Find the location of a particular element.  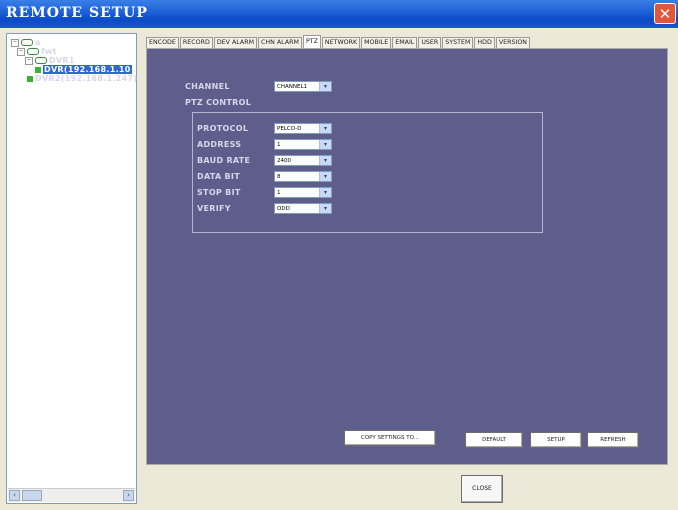

tree-item-fwt: − fwt is located at coordinates (36, 51).